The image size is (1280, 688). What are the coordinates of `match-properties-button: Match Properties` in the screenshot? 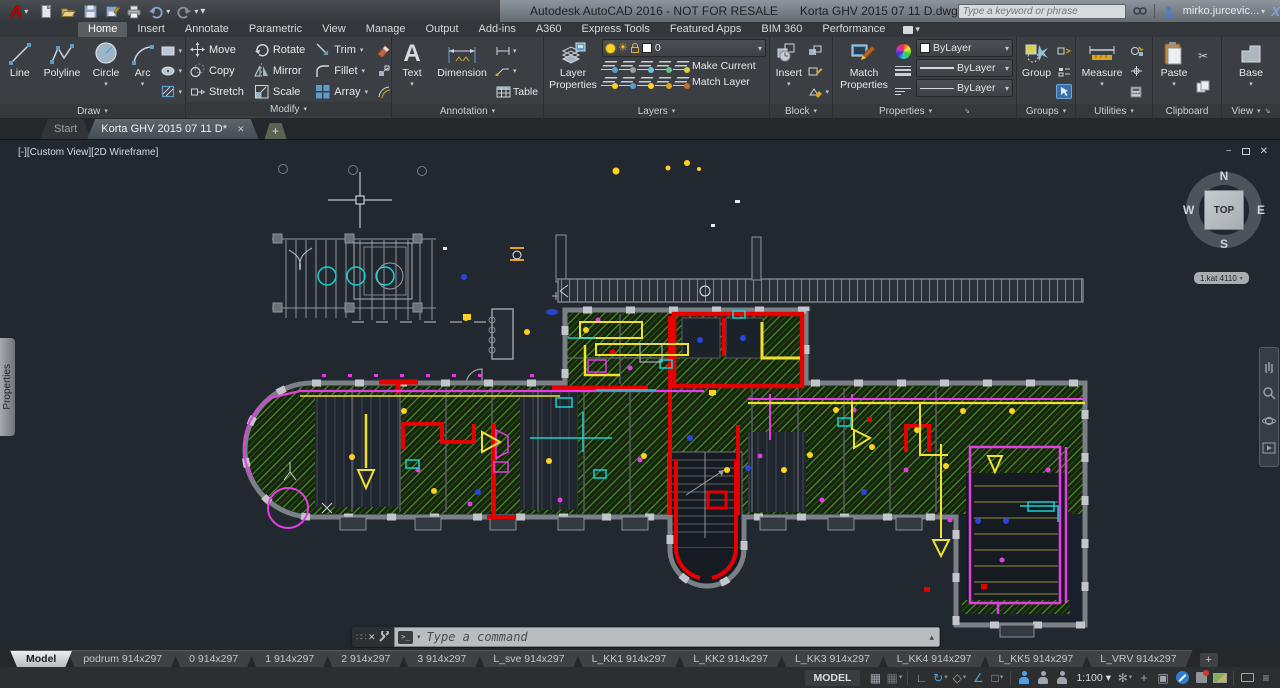 It's located at (864, 71).